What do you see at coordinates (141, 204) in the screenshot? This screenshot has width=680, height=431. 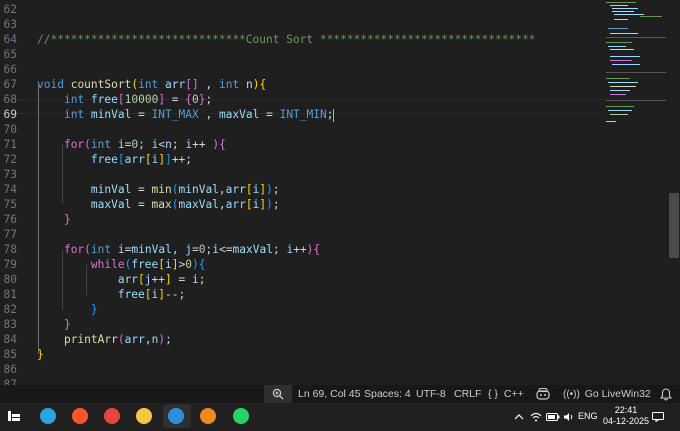 I see `code-token: =` at bounding box center [141, 204].